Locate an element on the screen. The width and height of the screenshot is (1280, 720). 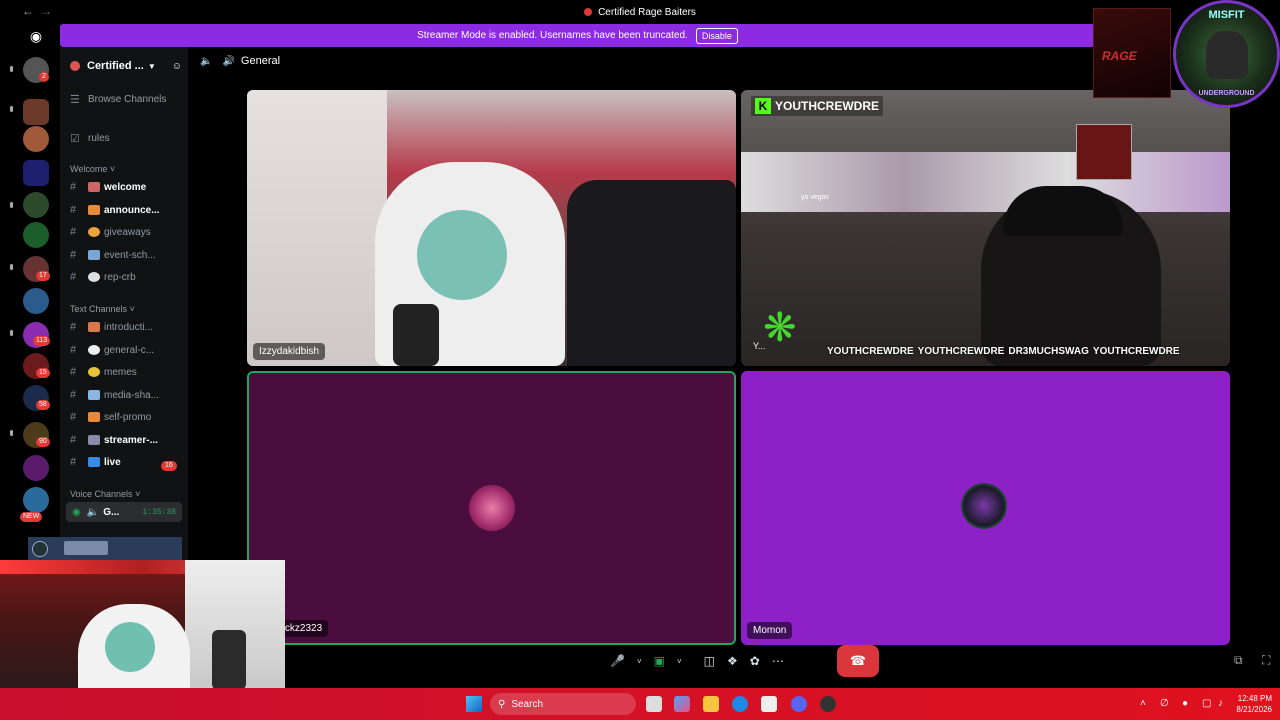
discord-taskbar-icon is located at coordinates (799, 704).